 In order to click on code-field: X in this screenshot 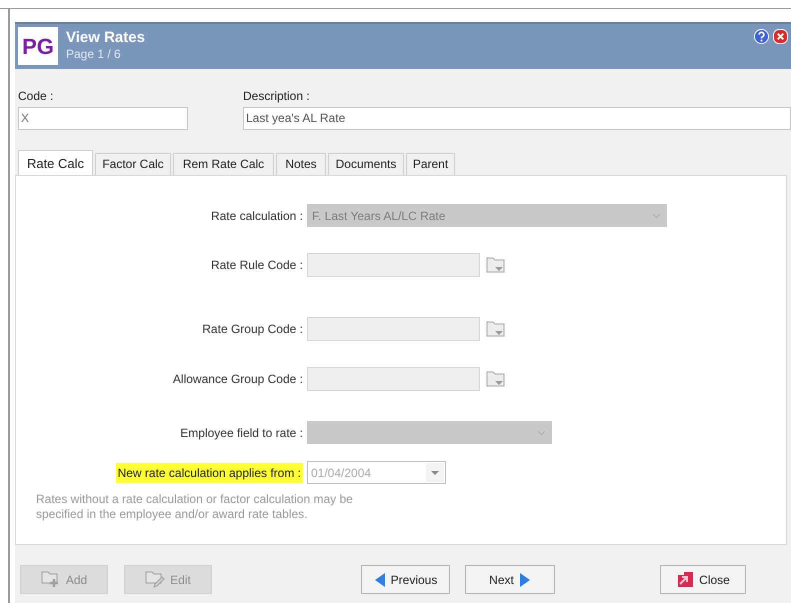, I will do `click(103, 118)`.